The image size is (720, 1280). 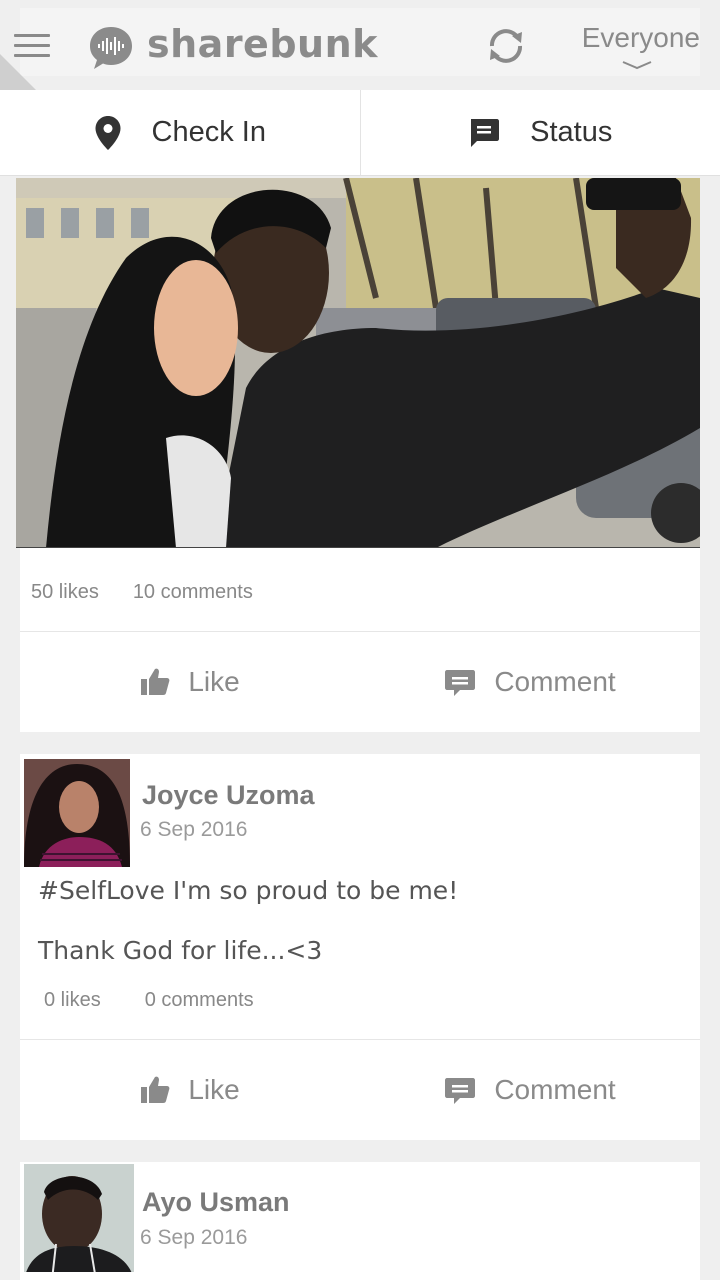 I want to click on post-stats: 0 likes 0 comments, so click(x=166, y=1000).